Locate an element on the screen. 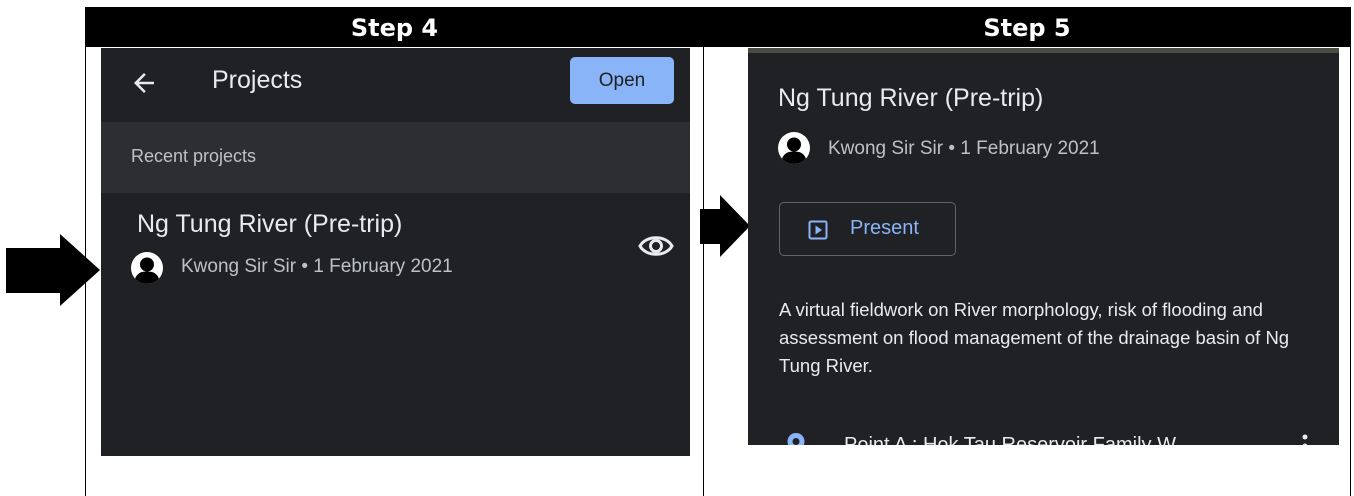 Image resolution: width=1354 pixels, height=496 pixels. eye-icon is located at coordinates (656, 246).